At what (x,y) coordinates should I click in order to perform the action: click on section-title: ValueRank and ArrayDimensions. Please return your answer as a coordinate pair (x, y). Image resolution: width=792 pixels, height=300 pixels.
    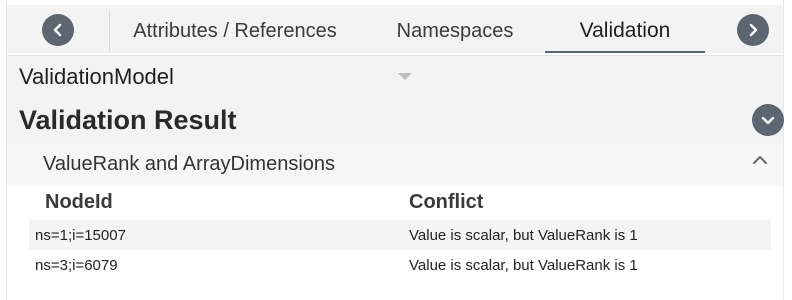
    Looking at the image, I should click on (189, 164).